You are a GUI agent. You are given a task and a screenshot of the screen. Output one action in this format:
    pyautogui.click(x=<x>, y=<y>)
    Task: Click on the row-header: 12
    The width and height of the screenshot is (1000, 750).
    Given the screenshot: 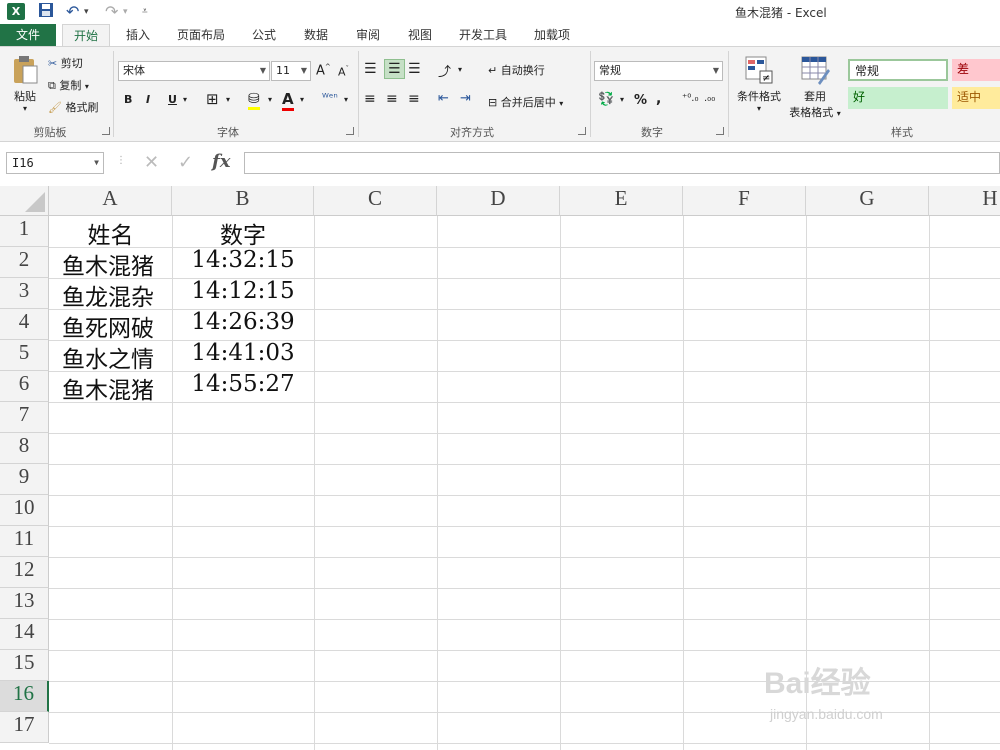 What is the action you would take?
    pyautogui.click(x=24, y=572)
    